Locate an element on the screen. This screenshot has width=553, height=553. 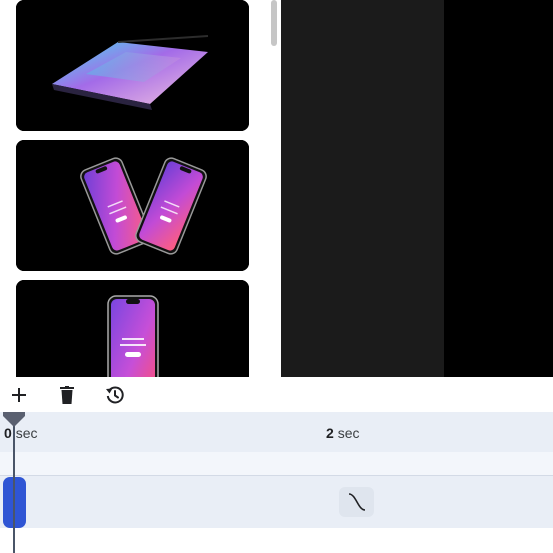
thumbnail-scrollbar is located at coordinates (274, 188).